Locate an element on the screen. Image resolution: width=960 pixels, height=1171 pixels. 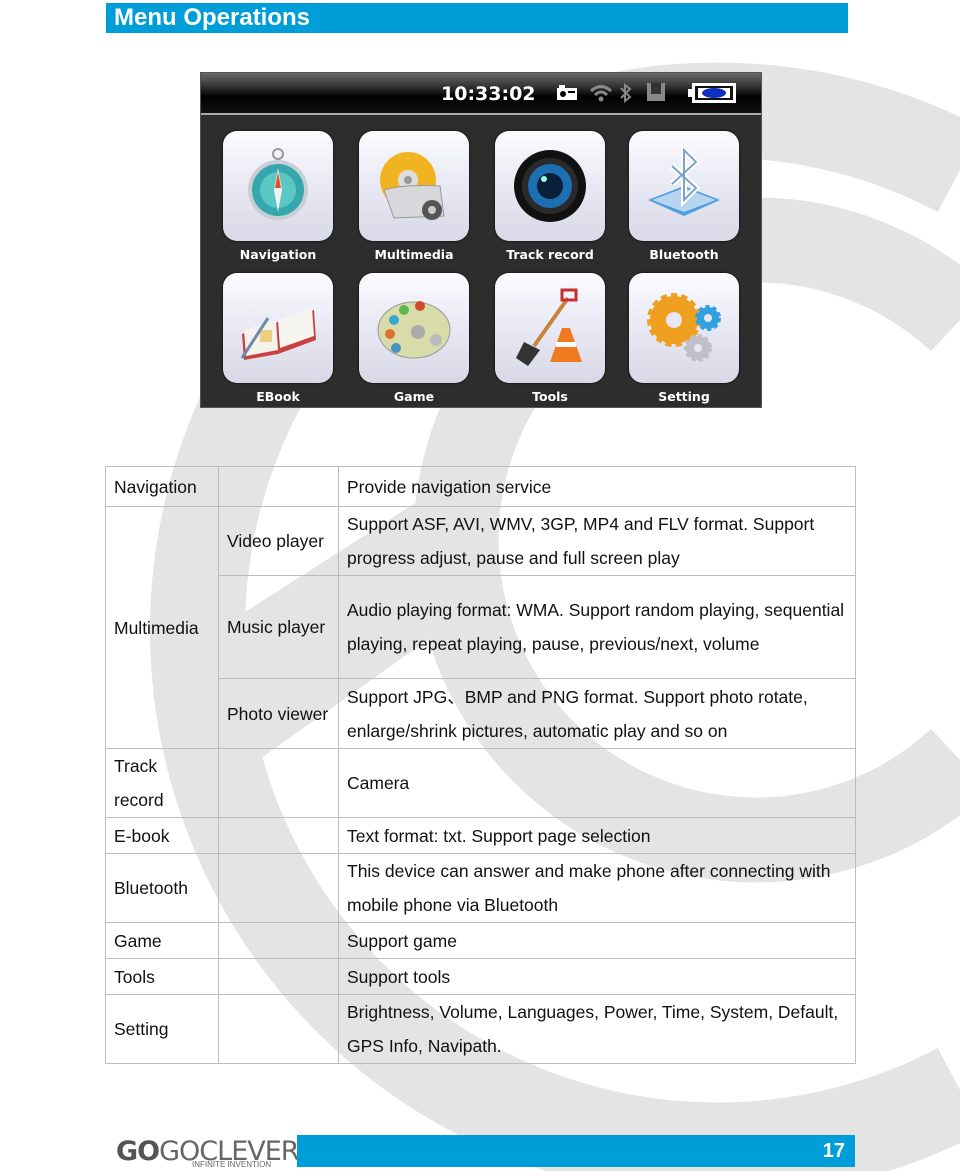
camera-icon is located at coordinates (567, 92).